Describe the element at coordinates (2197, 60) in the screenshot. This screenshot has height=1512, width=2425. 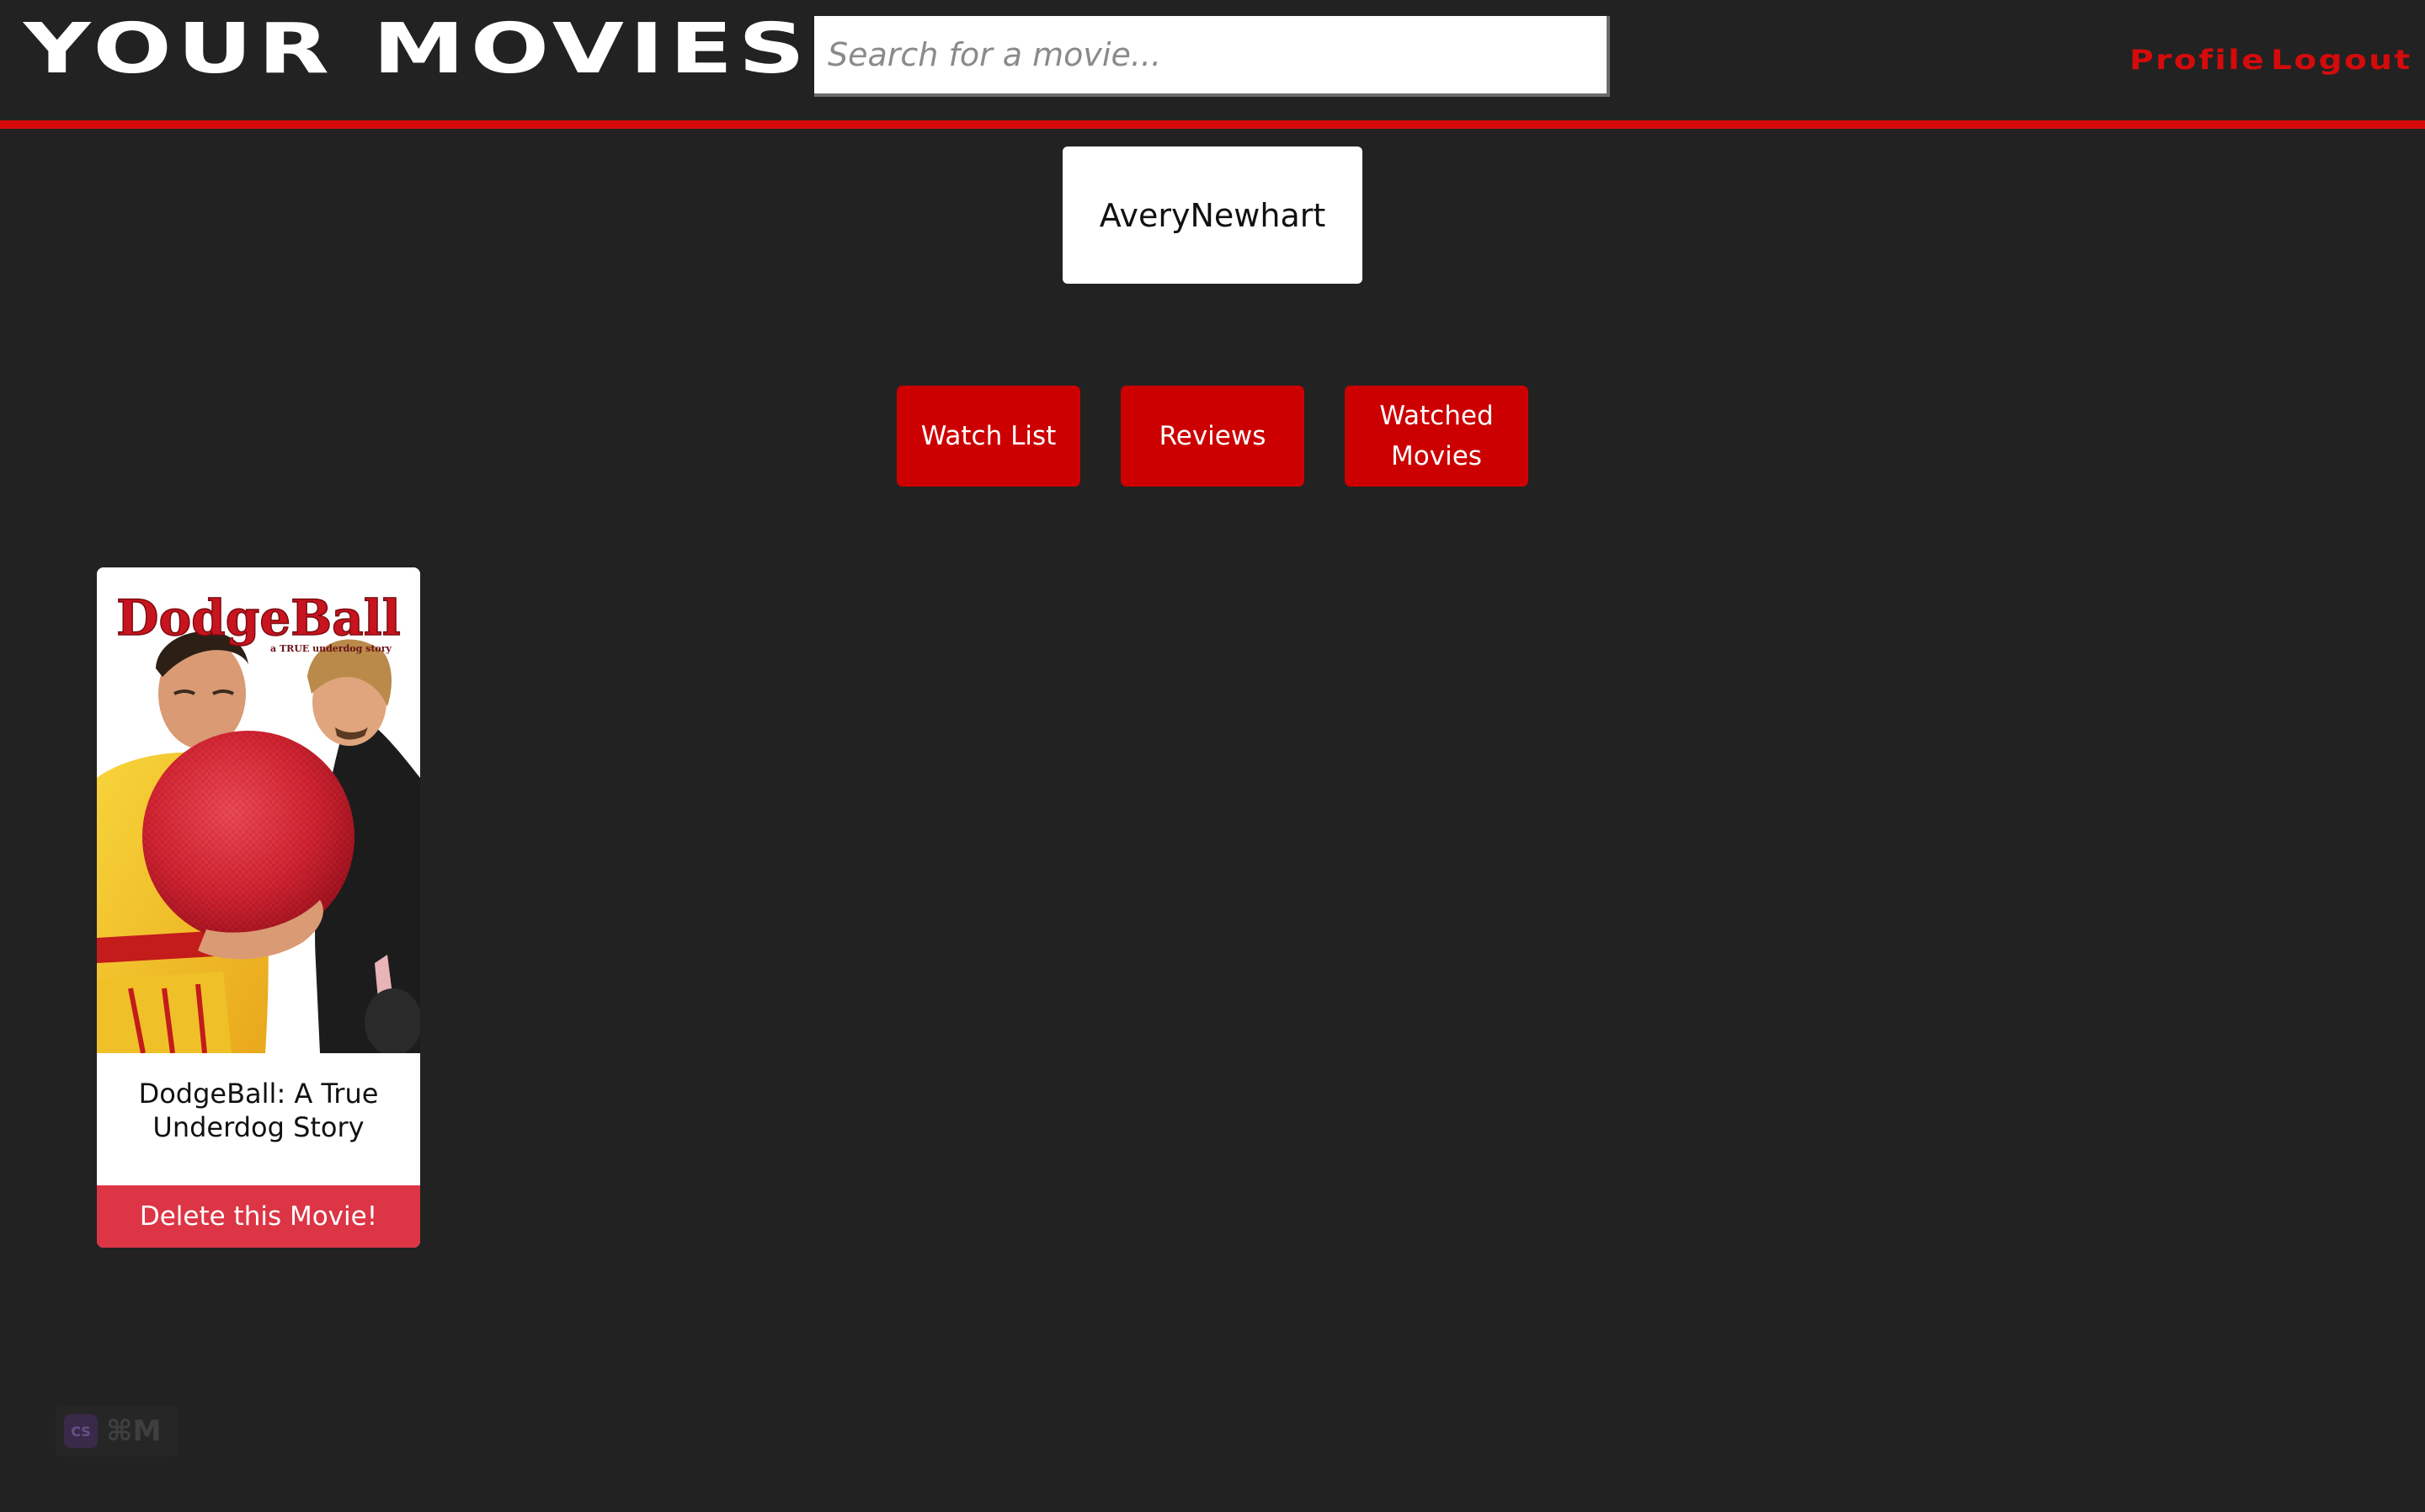
I see `profile-link: Profile` at that location.